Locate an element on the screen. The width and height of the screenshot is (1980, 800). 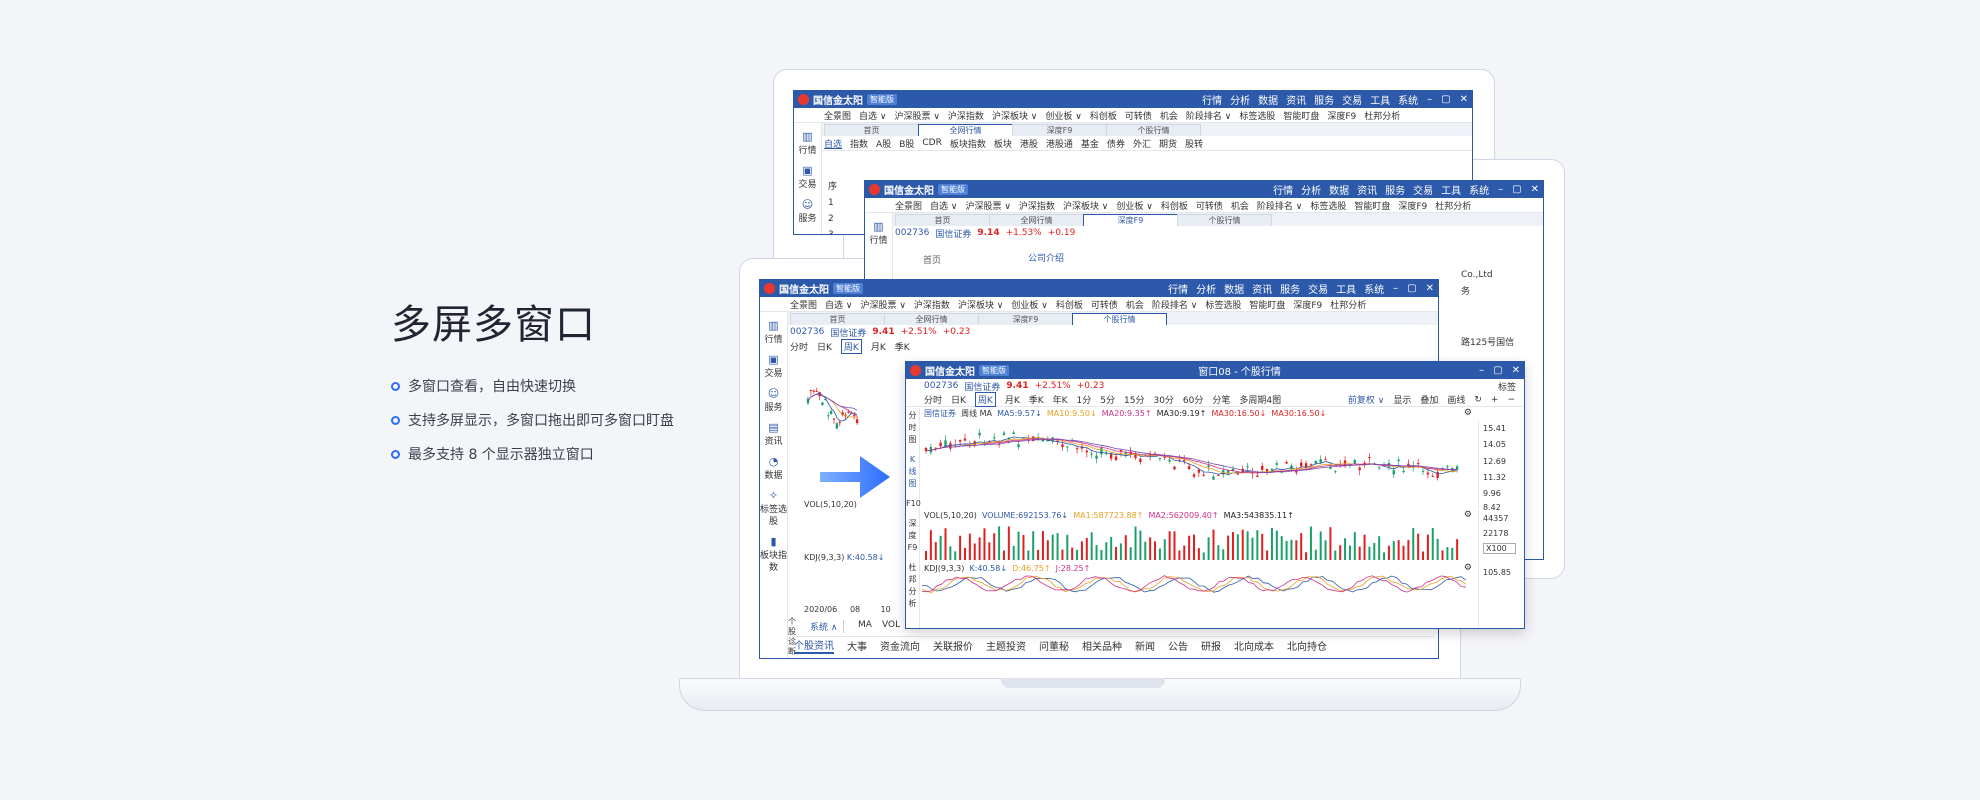
period-item: 5分 is located at coordinates (1107, 399).